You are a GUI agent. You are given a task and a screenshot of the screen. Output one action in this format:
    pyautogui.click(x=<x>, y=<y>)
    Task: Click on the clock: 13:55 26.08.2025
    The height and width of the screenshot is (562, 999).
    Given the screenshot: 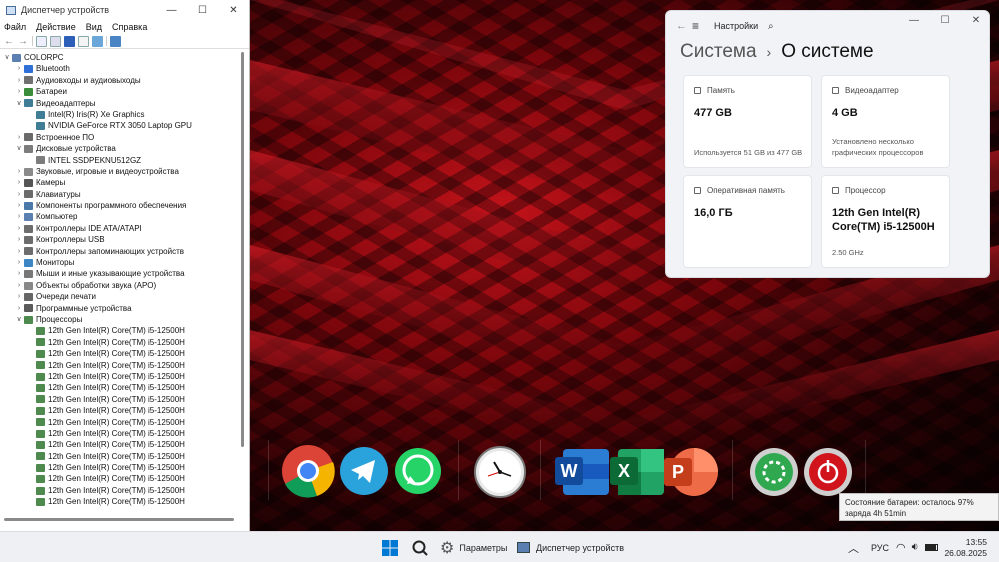 What is the action you would take?
    pyautogui.click(x=965, y=548)
    